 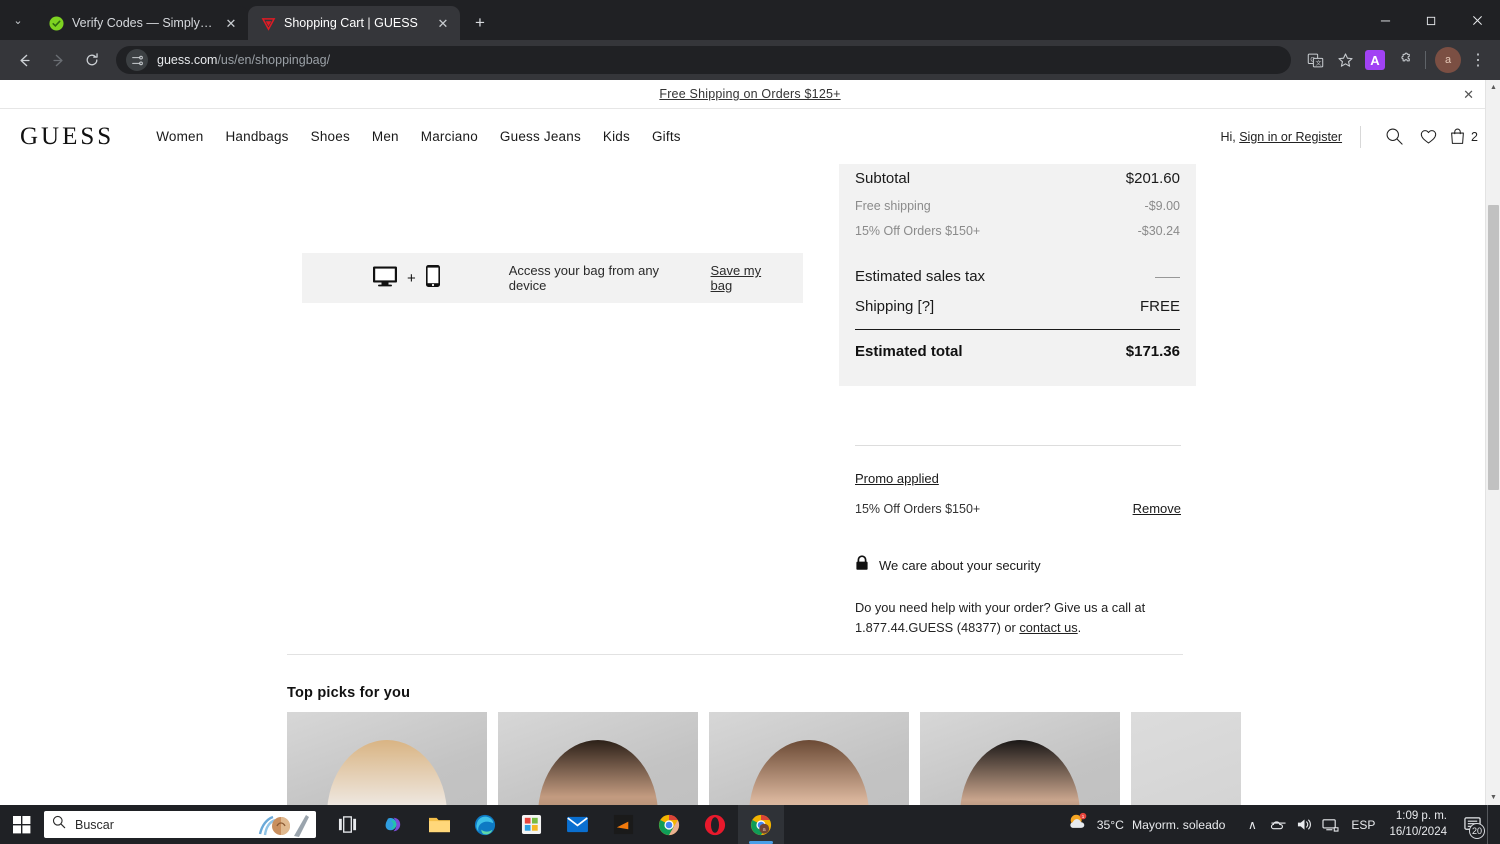 What do you see at coordinates (1152, 178) in the screenshot?
I see `subtotal-value: $201.60` at bounding box center [1152, 178].